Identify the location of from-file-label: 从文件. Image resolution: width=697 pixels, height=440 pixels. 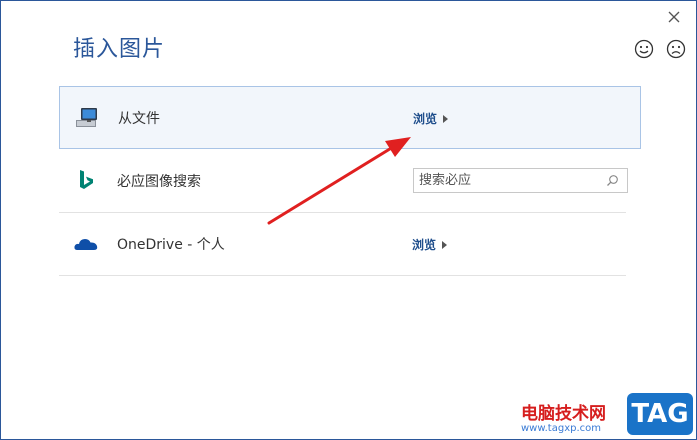
(139, 119).